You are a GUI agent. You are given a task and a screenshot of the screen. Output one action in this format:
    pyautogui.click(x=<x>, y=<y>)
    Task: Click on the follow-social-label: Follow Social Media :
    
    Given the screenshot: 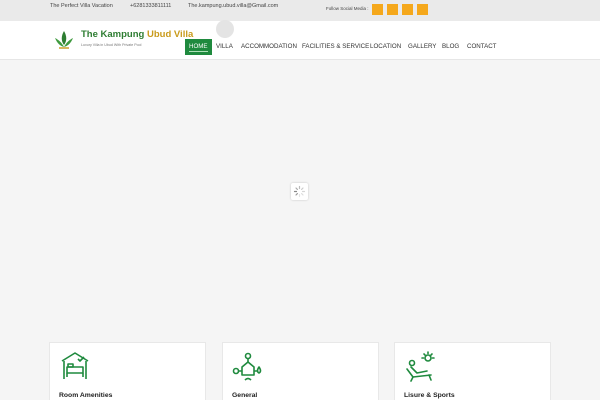 What is the action you would take?
    pyautogui.click(x=347, y=8)
    